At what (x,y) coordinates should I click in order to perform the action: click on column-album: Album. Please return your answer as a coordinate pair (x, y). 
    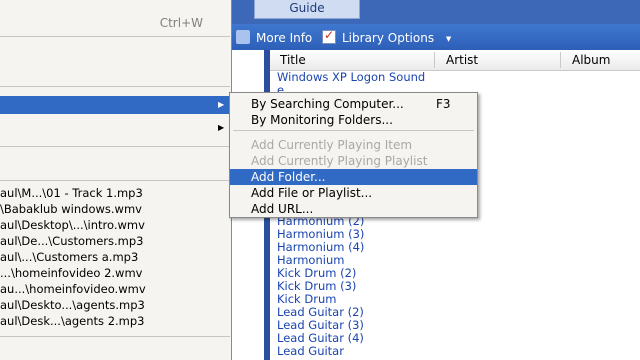
    Looking at the image, I should click on (591, 60).